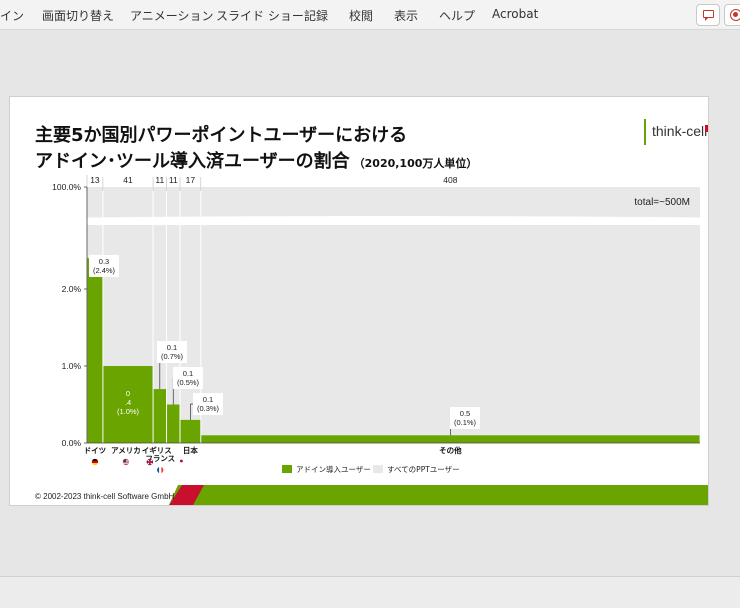  Describe the element at coordinates (287, 469) in the screenshot. I see `legend-swatch-addin` at that location.